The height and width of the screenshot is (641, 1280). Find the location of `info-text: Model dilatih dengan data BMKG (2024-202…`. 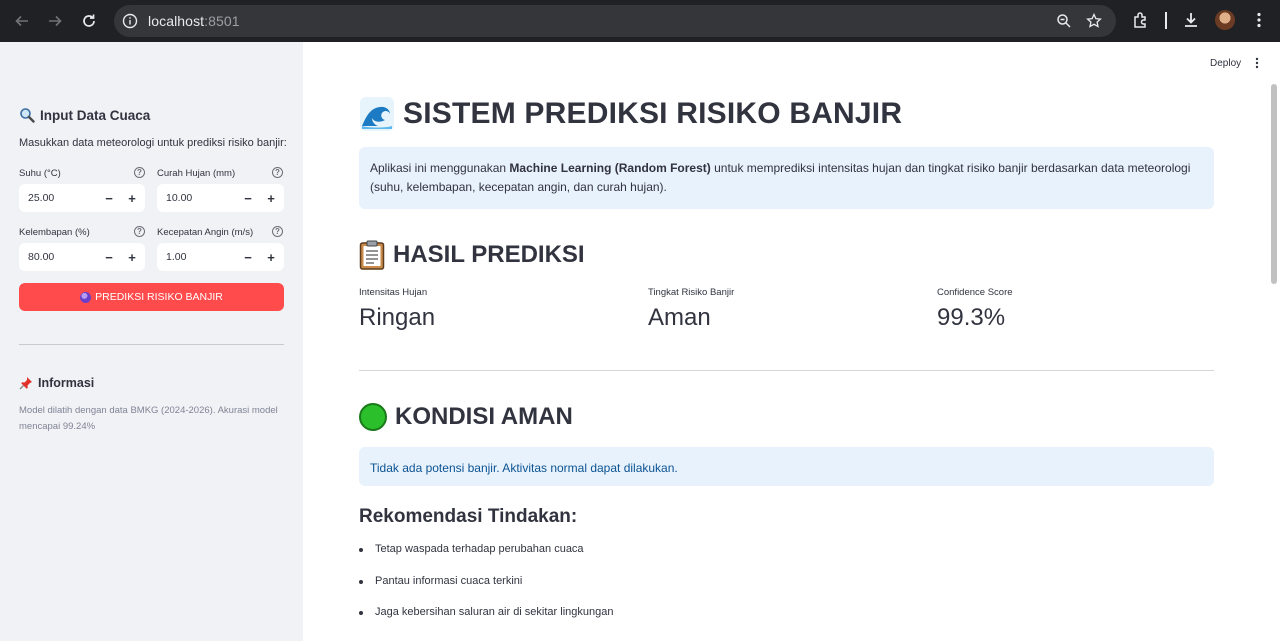

info-text: Model dilatih dengan data BMKG (2024-202… is located at coordinates (148, 418).